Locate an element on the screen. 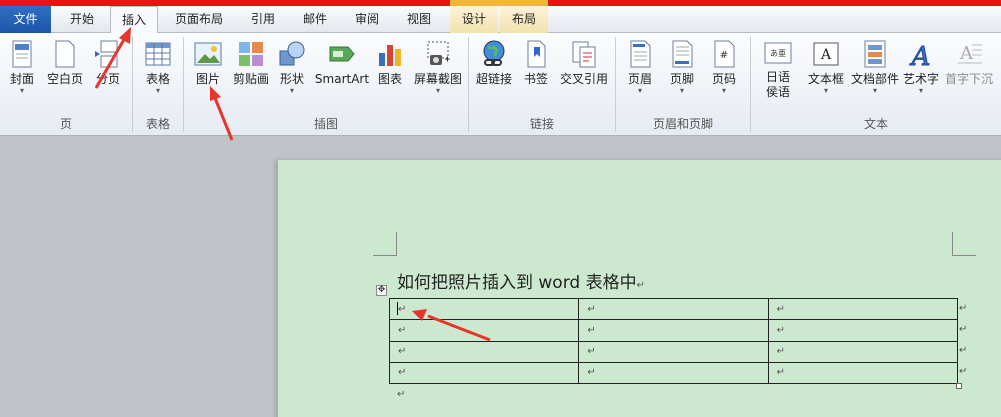  japanese-phonetic-button: あ亜 日语 侯语 is located at coordinates (778, 75).